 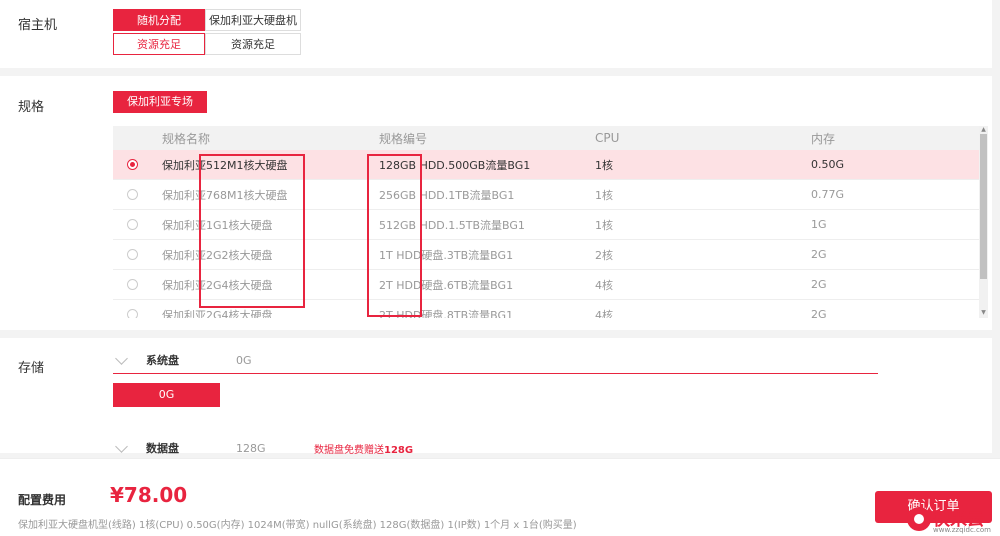 I want to click on host-option-bulgaria: 保加利亚大硬盘机型, so click(x=253, y=29).